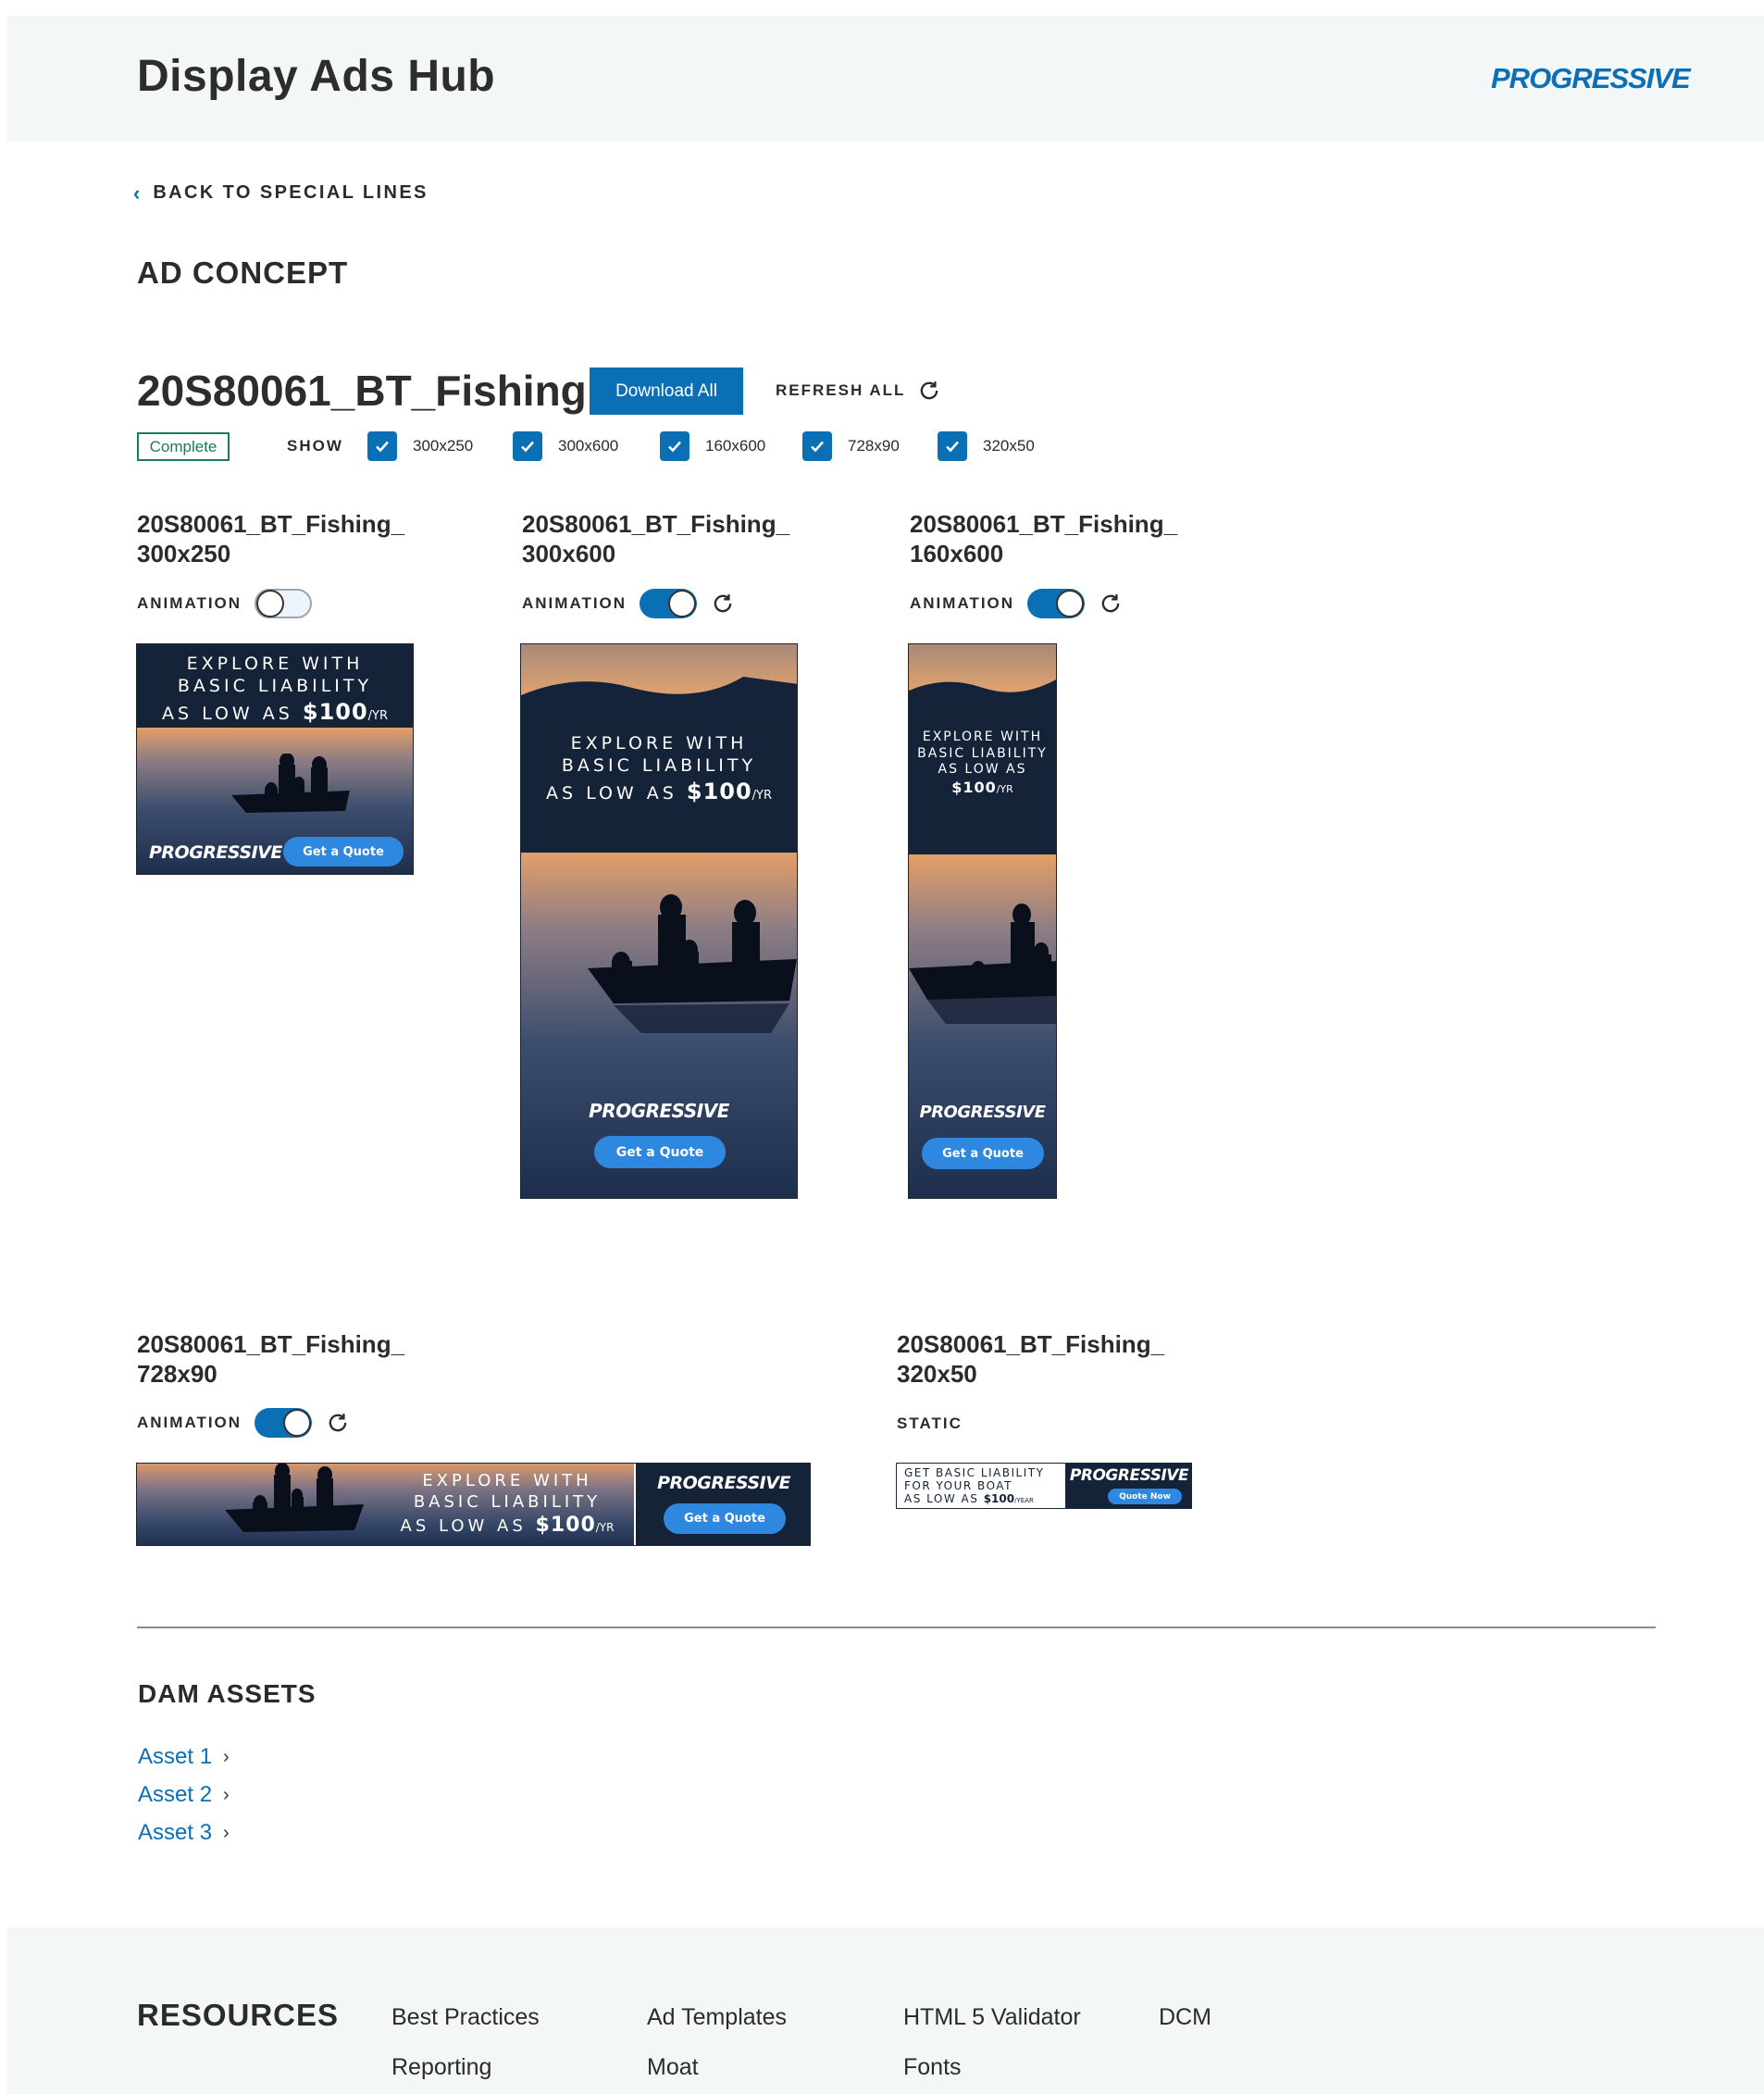 The width and height of the screenshot is (1764, 2094). What do you see at coordinates (1017, 604) in the screenshot?
I see `animation-control-160x600: ANIMATION` at bounding box center [1017, 604].